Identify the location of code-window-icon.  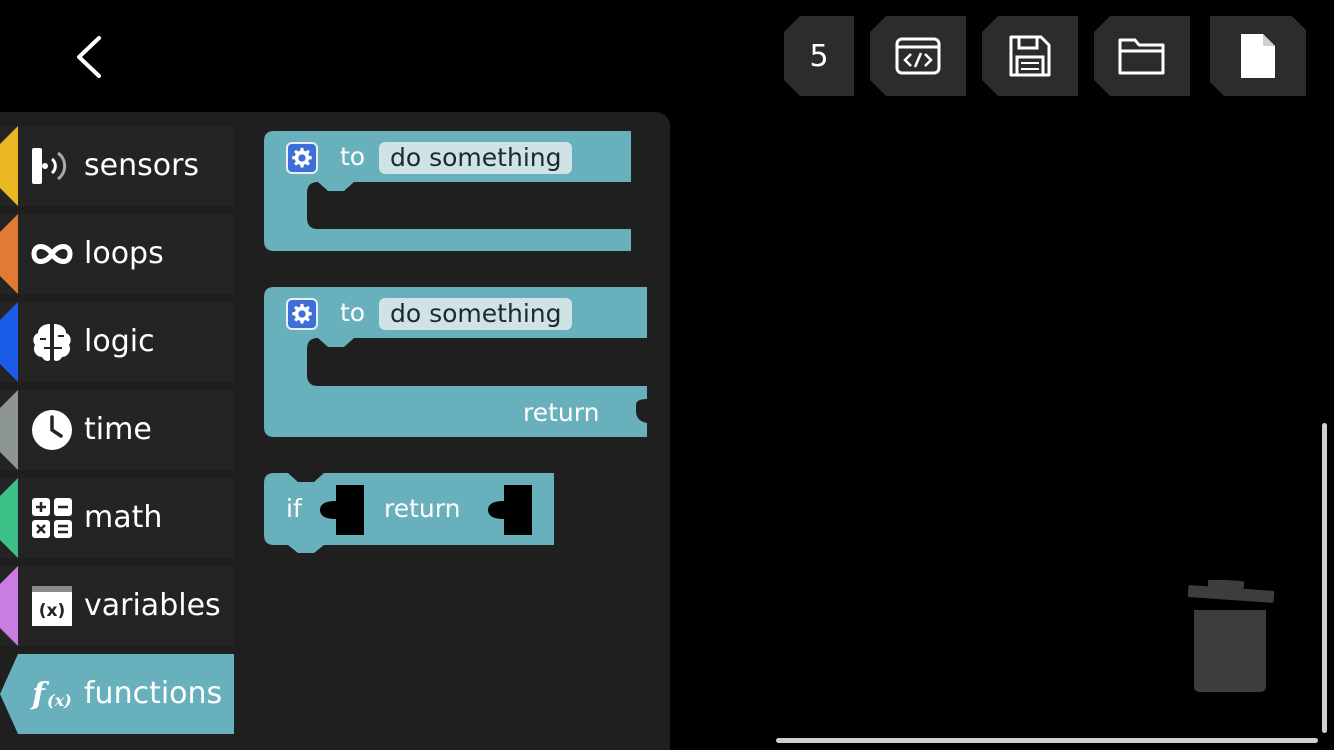
(918, 56).